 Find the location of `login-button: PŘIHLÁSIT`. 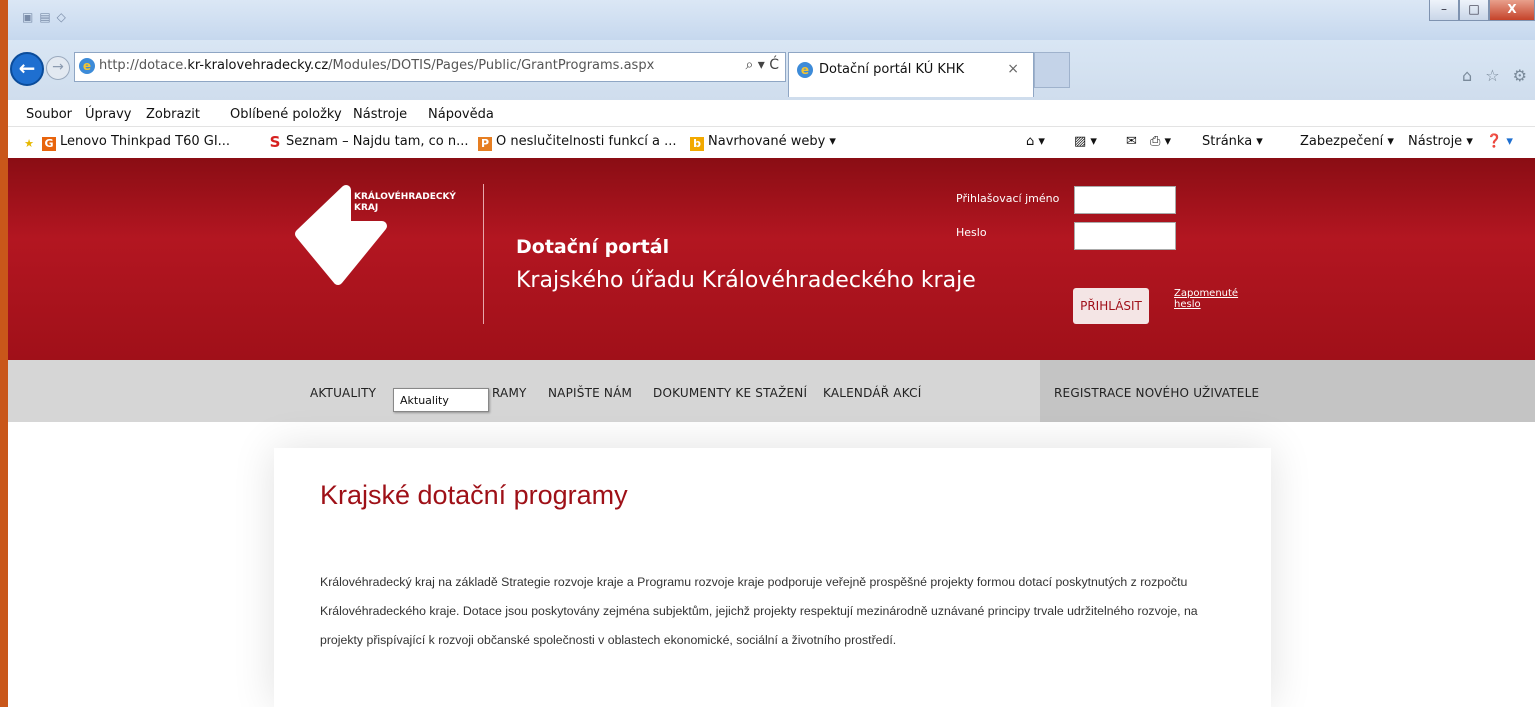

login-button: PŘIHLÁSIT is located at coordinates (1111, 306).